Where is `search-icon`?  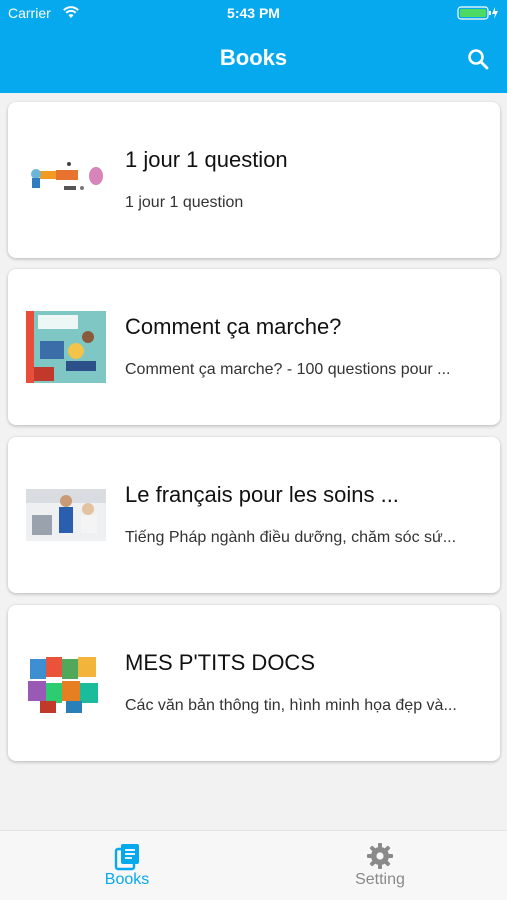
search-icon is located at coordinates (478, 59).